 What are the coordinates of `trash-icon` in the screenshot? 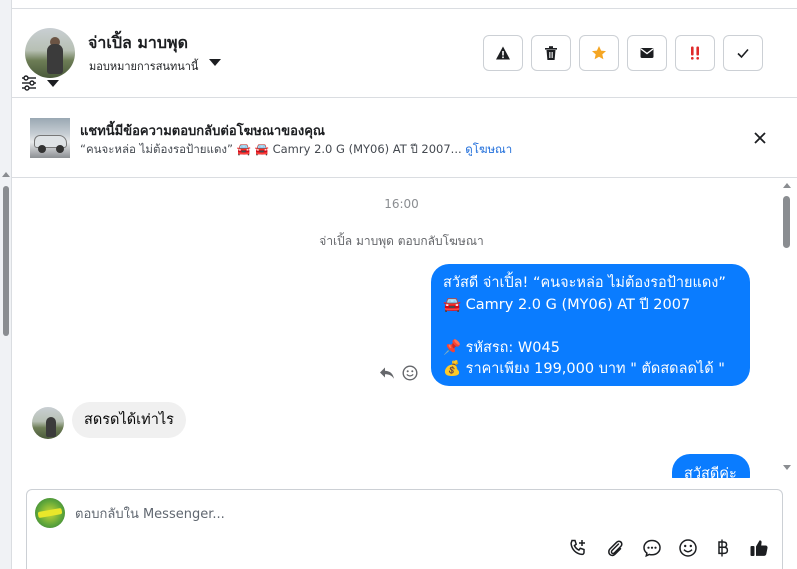 It's located at (551, 53).